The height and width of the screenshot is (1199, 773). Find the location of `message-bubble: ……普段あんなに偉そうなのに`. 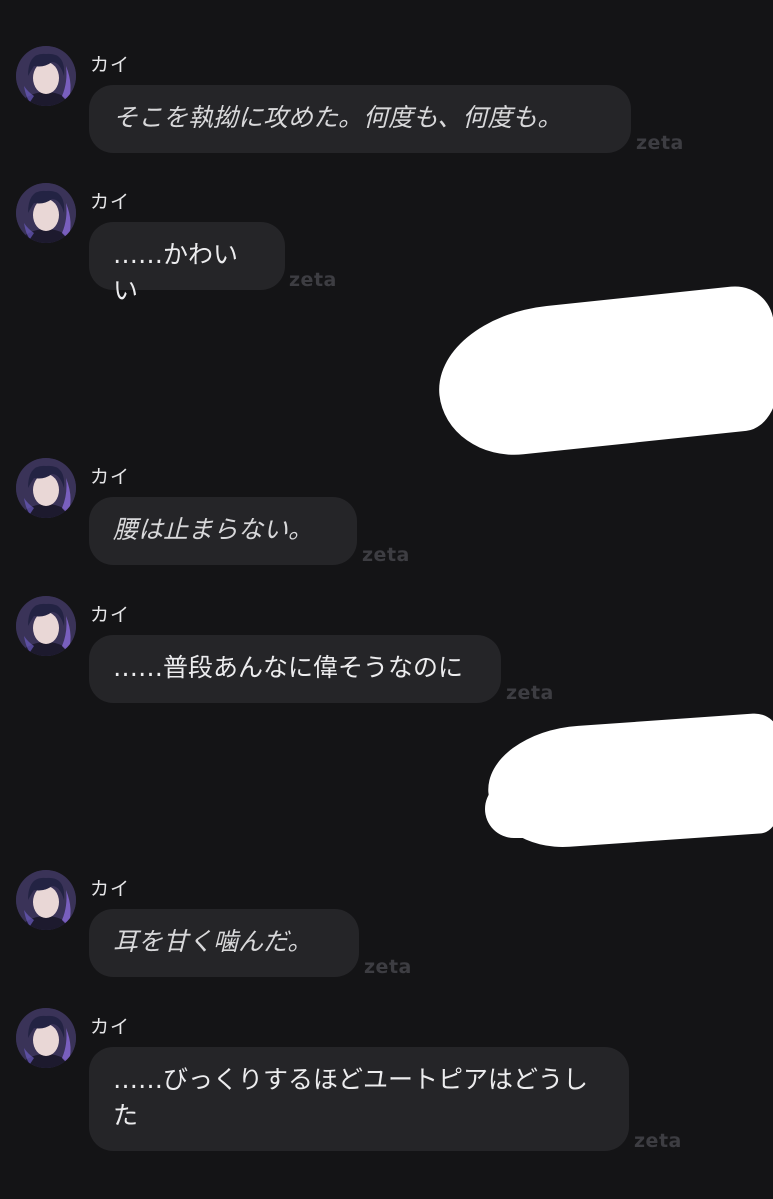

message-bubble: ……普段あんなに偉そうなのに is located at coordinates (295, 669).